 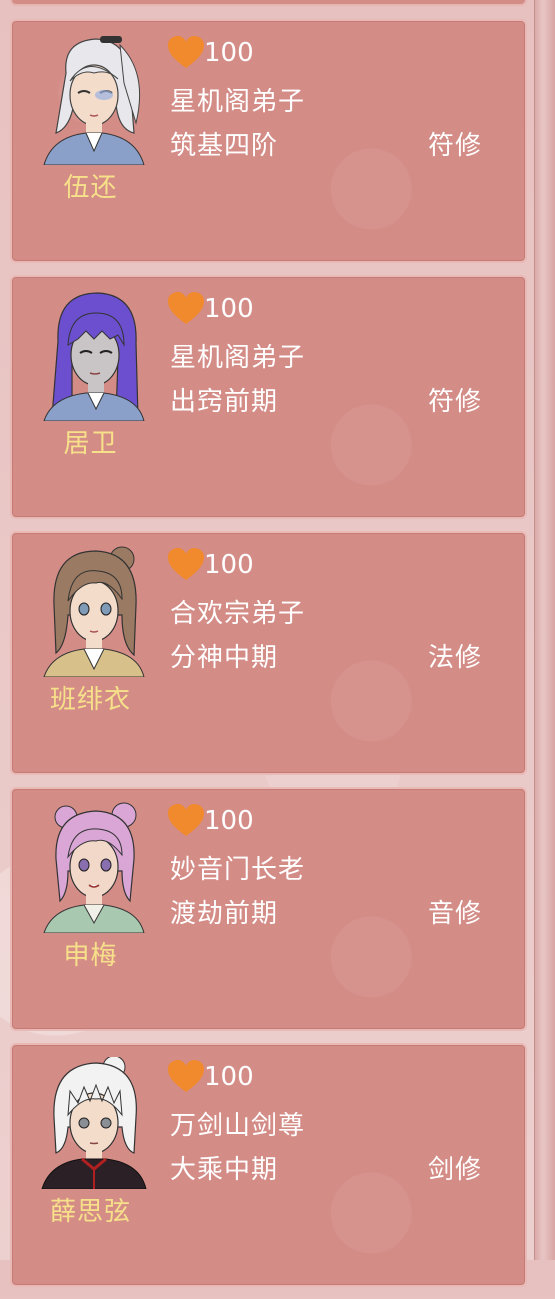 What do you see at coordinates (224, 402) in the screenshot?
I see `cultivation-realm: 出窍前期` at bounding box center [224, 402].